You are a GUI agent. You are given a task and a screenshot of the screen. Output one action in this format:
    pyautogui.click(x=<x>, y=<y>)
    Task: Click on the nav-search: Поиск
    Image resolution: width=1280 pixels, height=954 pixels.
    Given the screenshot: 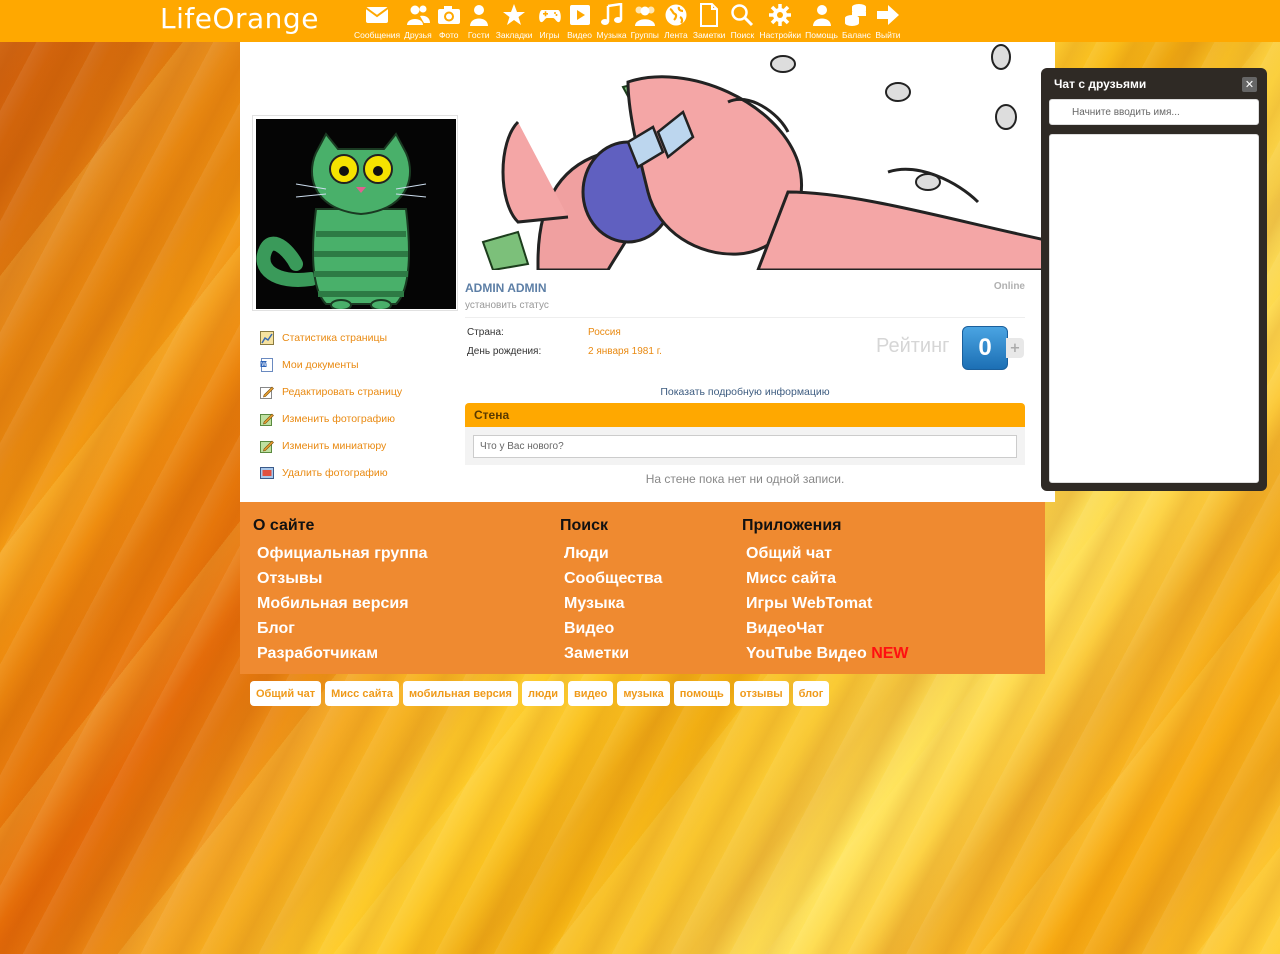 What is the action you would take?
    pyautogui.click(x=742, y=21)
    